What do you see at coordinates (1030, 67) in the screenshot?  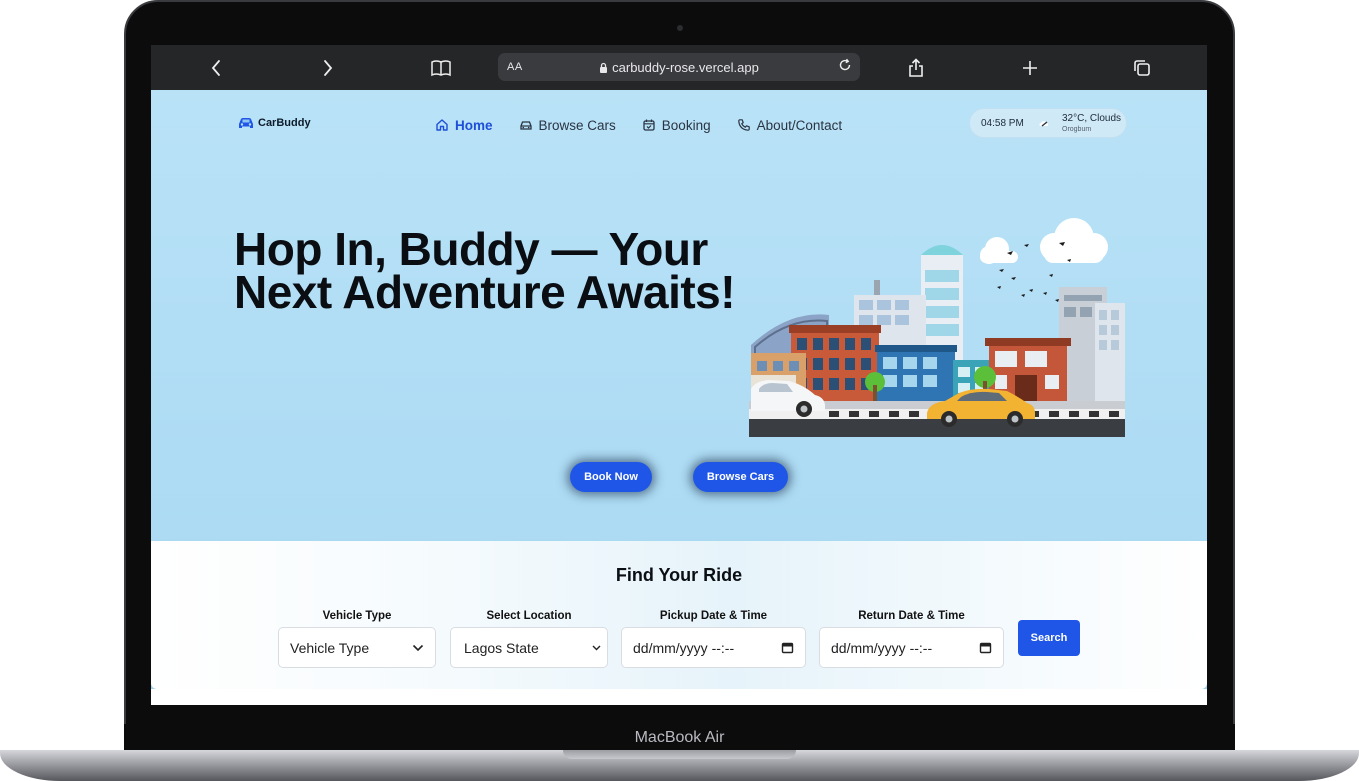 I see `new-tab-icon` at bounding box center [1030, 67].